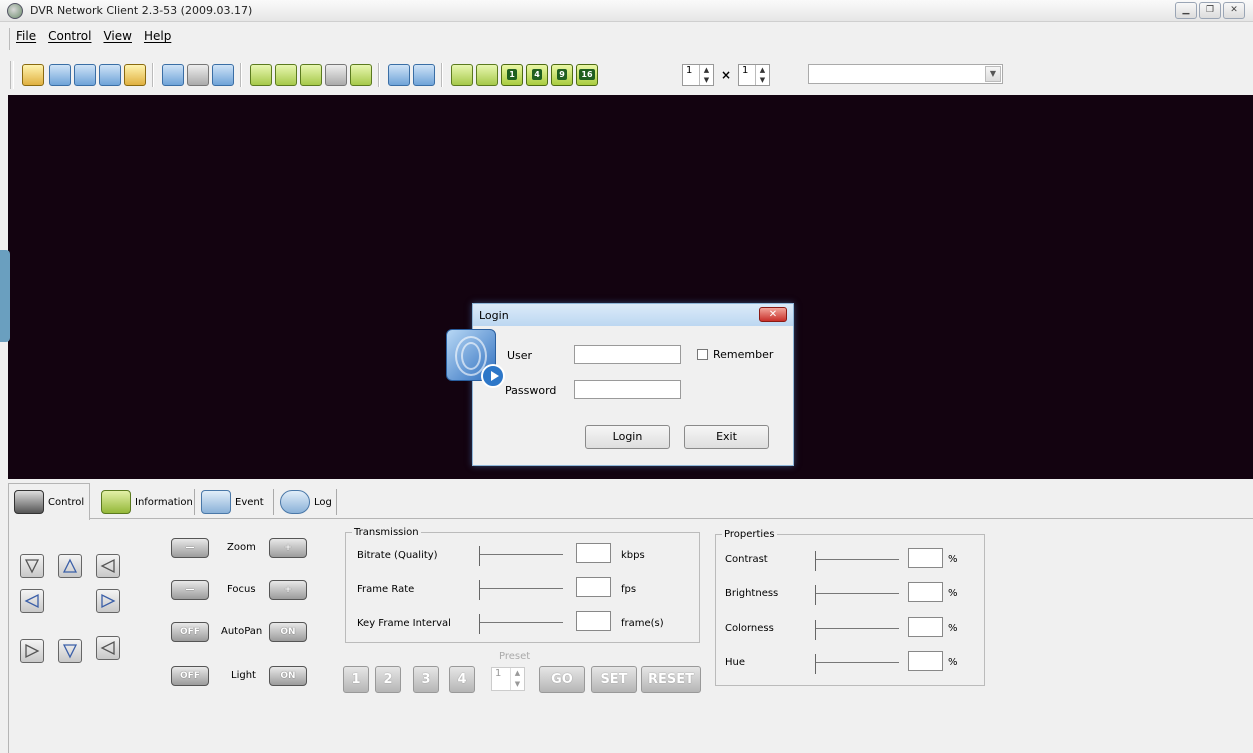 This screenshot has width=1253, height=753. Describe the element at coordinates (286, 75) in the screenshot. I see `play-icon` at that location.